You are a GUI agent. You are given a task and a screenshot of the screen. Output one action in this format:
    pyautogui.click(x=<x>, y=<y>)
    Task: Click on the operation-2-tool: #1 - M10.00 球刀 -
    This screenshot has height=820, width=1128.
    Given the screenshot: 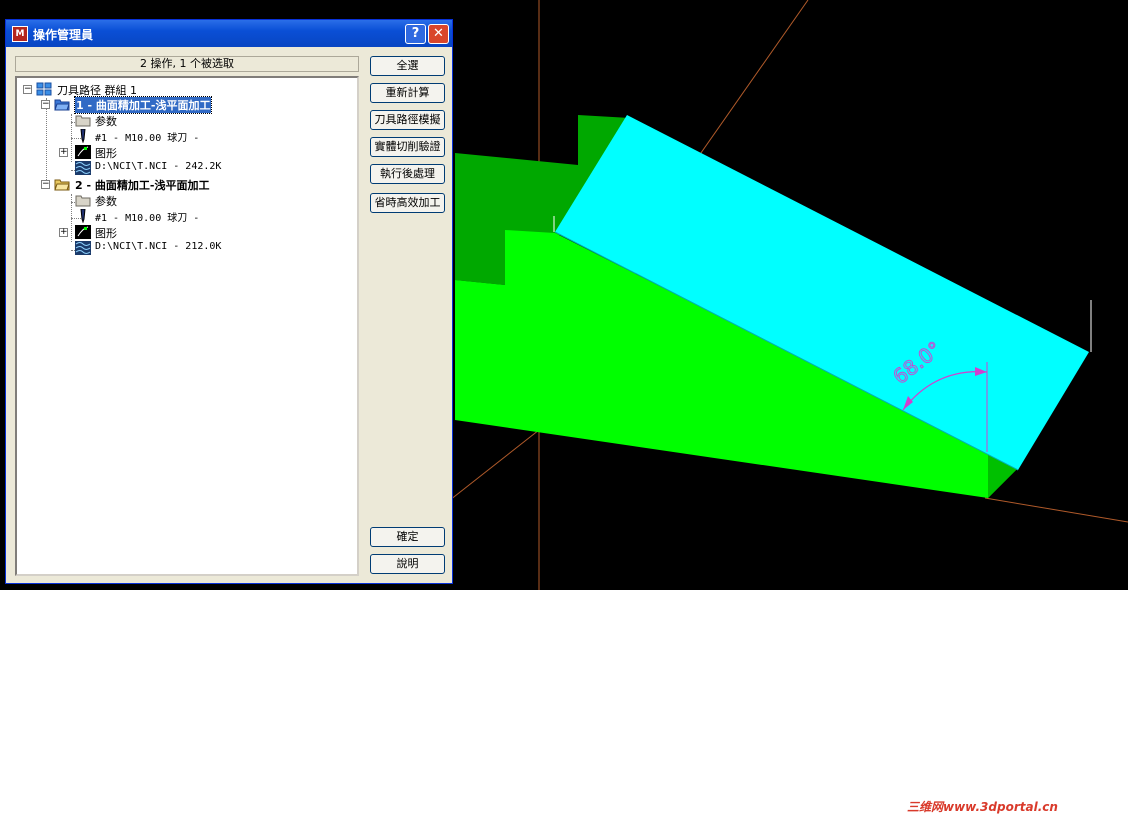 What is the action you would take?
    pyautogui.click(x=147, y=216)
    